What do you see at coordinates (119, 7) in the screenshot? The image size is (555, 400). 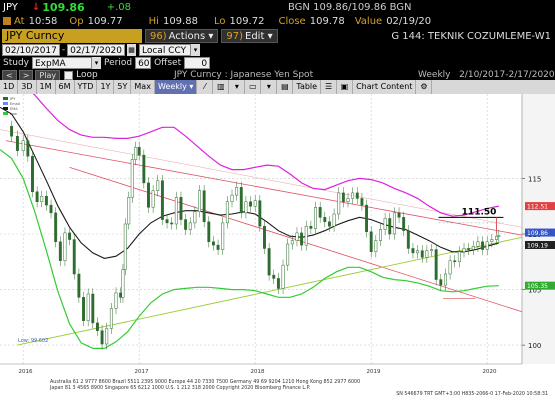 I see `net-change: +.08` at bounding box center [119, 7].